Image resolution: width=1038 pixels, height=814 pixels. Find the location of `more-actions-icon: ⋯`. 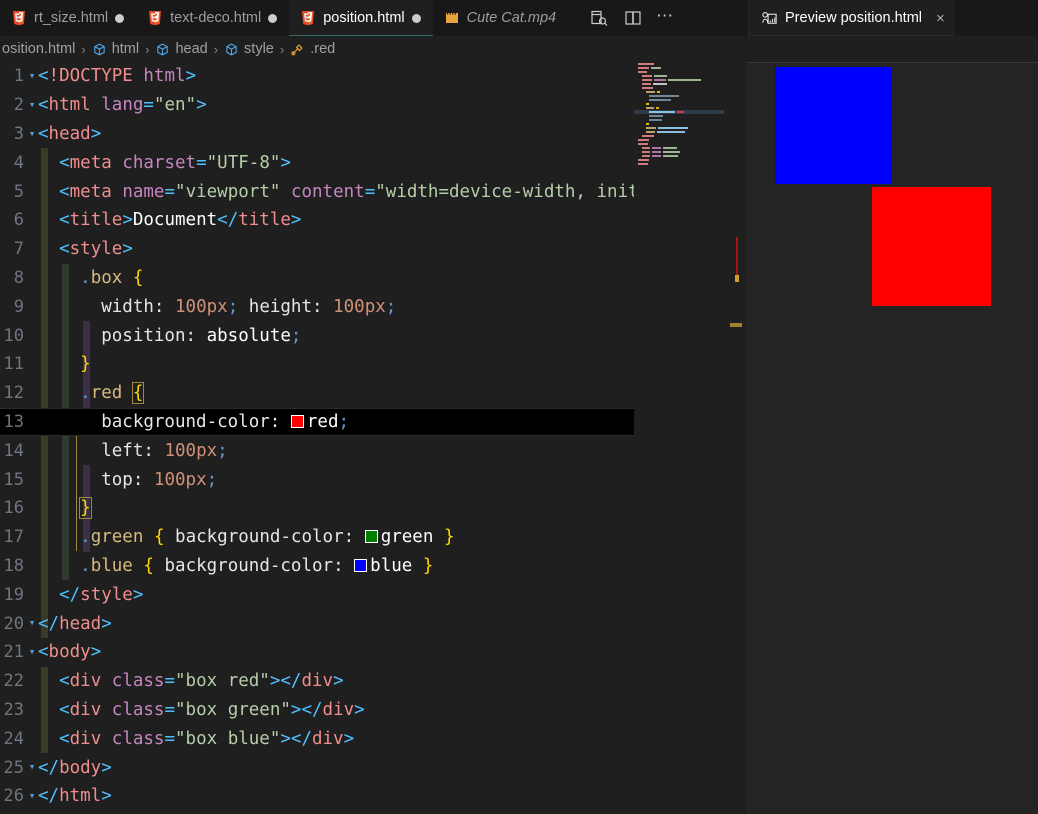

more-actions-icon: ⋯ is located at coordinates (665, 18).